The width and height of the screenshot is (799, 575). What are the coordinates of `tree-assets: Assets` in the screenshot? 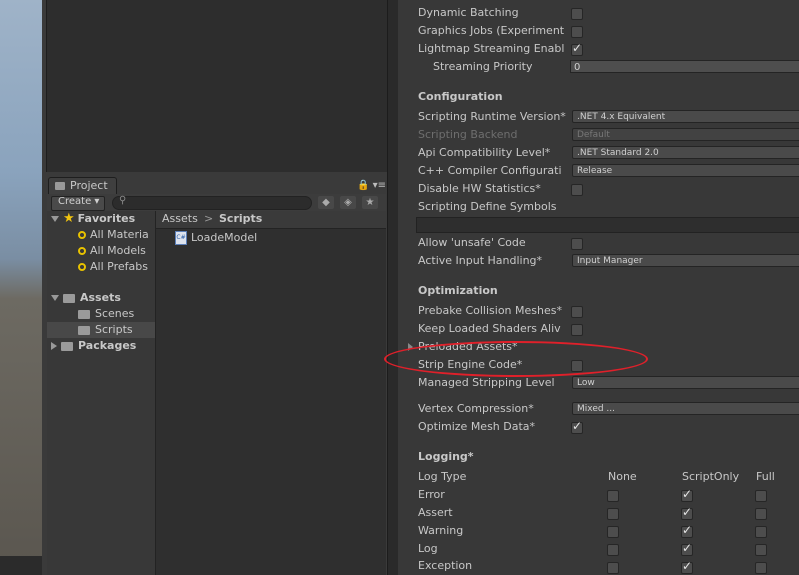 It's located at (86, 298).